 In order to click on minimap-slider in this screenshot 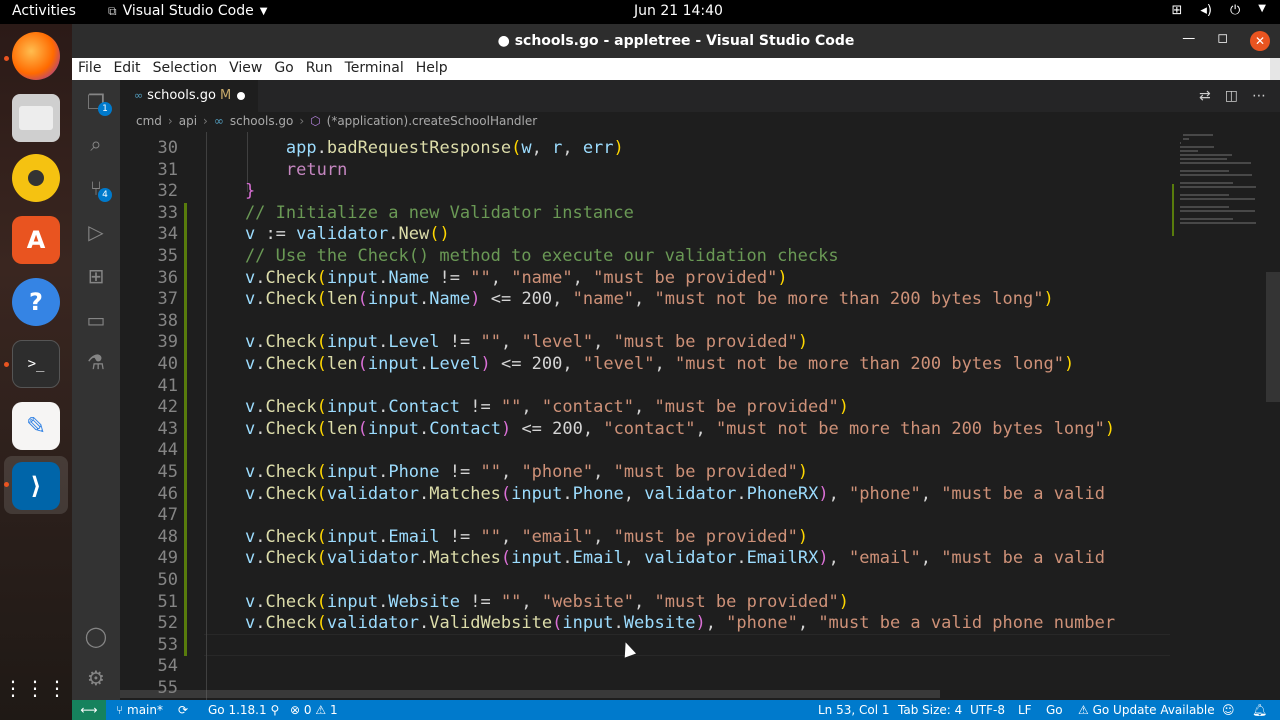, I will do `click(1273, 337)`.